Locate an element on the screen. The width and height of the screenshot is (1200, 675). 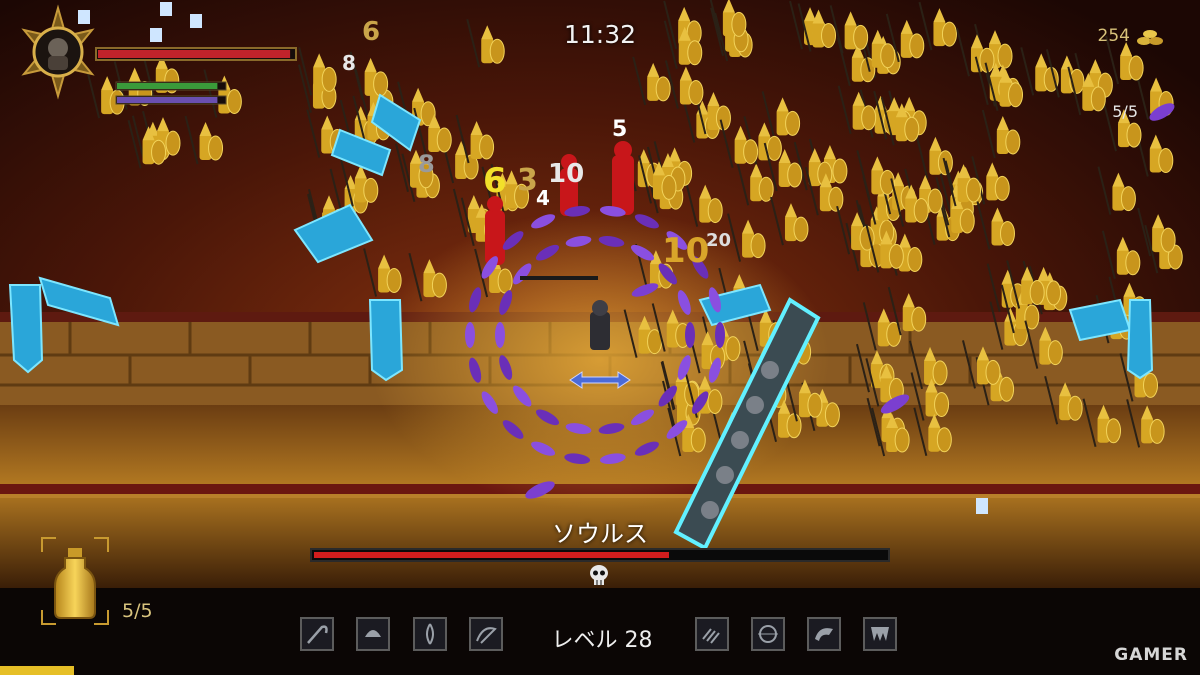
gold-coins-icon is located at coordinates (1150, 37).